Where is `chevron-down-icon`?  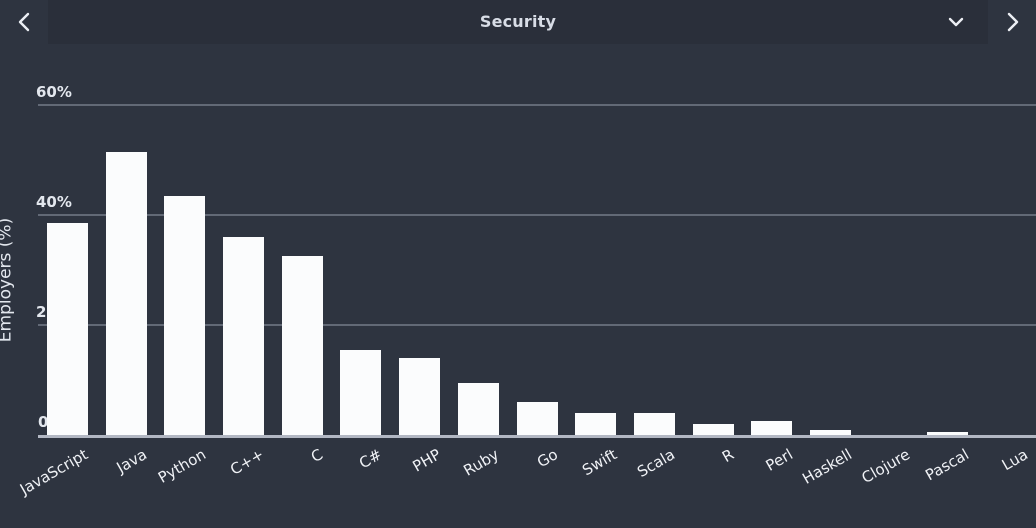
chevron-down-icon is located at coordinates (956, 22).